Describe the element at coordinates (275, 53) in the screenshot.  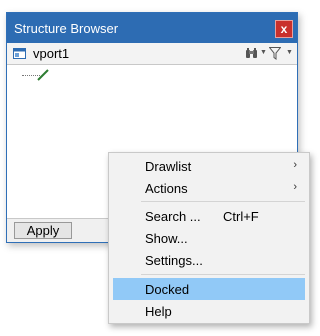
I see `filter-icon` at that location.